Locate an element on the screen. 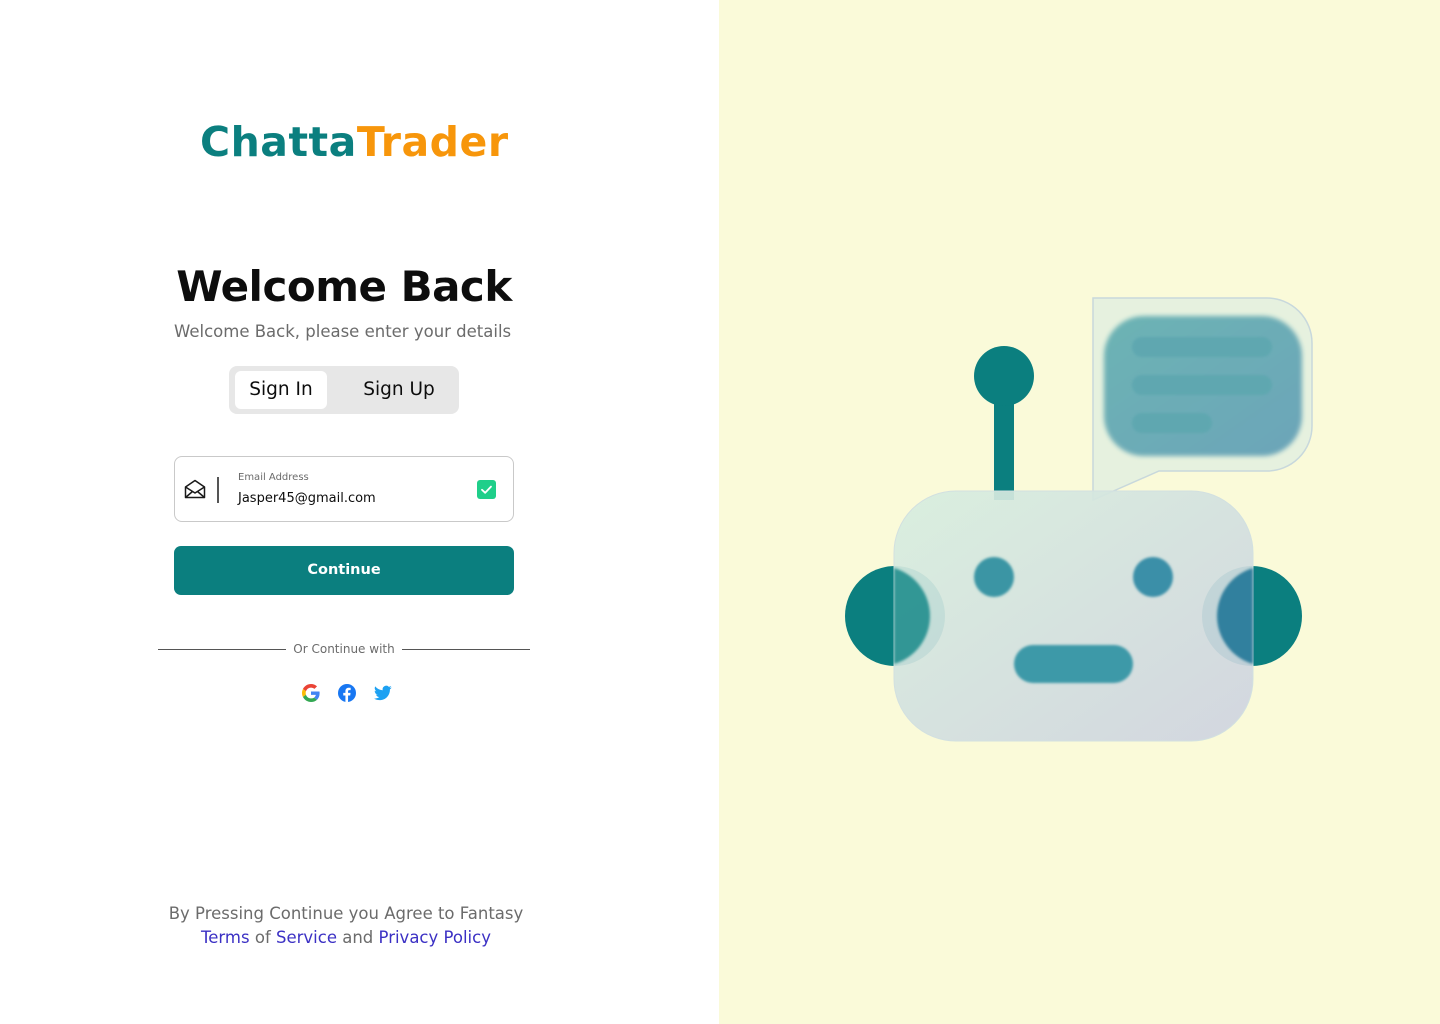 The height and width of the screenshot is (1024, 1440). robot-mouth is located at coordinates (1073, 664).